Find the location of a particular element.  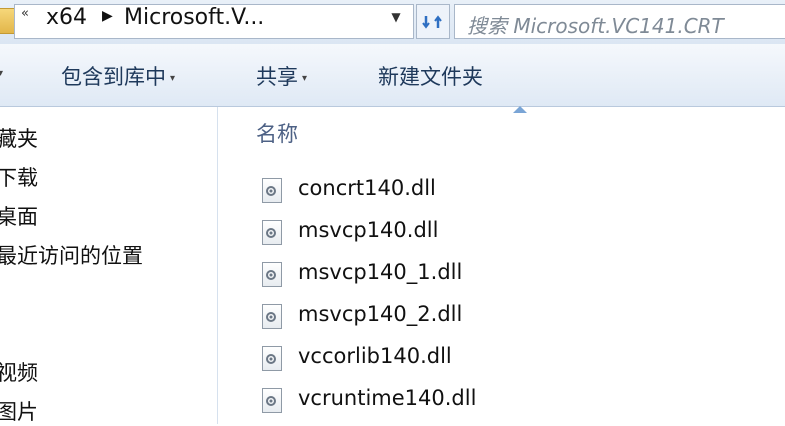

search-placeholder: 搜索 Microsoft.VC141.CRT is located at coordinates (595, 26).